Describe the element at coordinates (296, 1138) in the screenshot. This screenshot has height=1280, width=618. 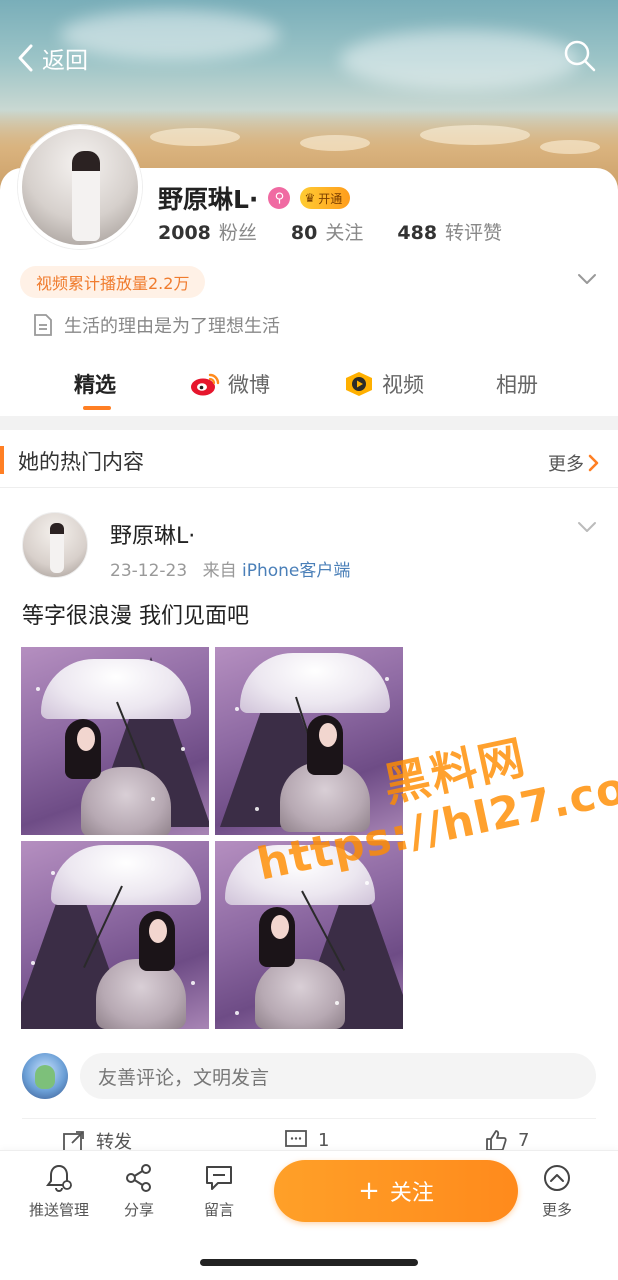
I see `comment-icon` at that location.